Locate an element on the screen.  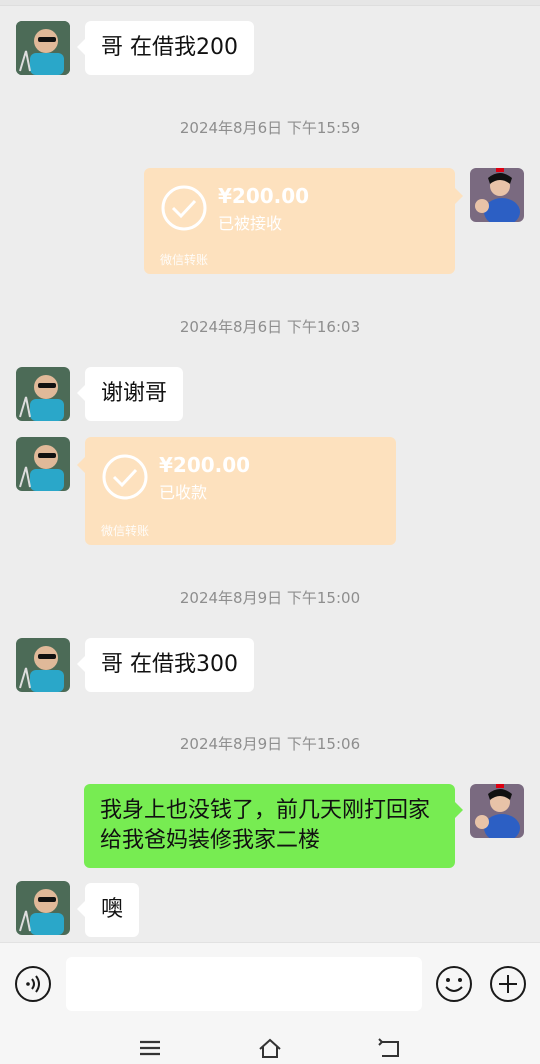
timestamp: 2024年8月9日 下午15:06 is located at coordinates (270, 744).